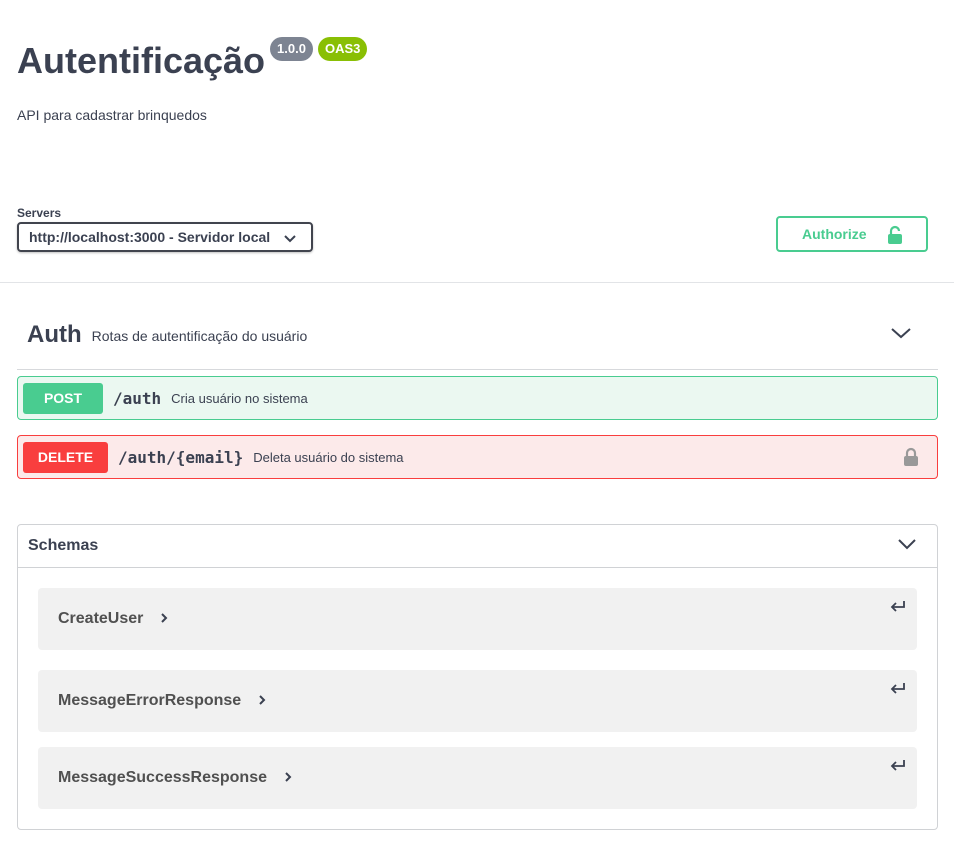 This screenshot has width=954, height=856. I want to click on lock-icon, so click(911, 459).